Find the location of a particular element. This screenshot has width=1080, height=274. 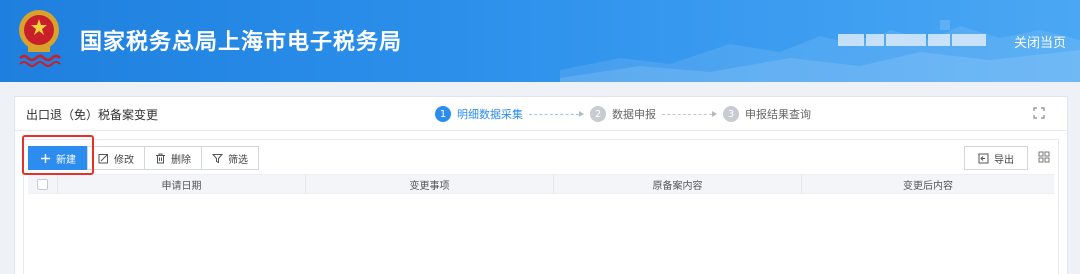

step-2: 2 数据申报 is located at coordinates (623, 114).